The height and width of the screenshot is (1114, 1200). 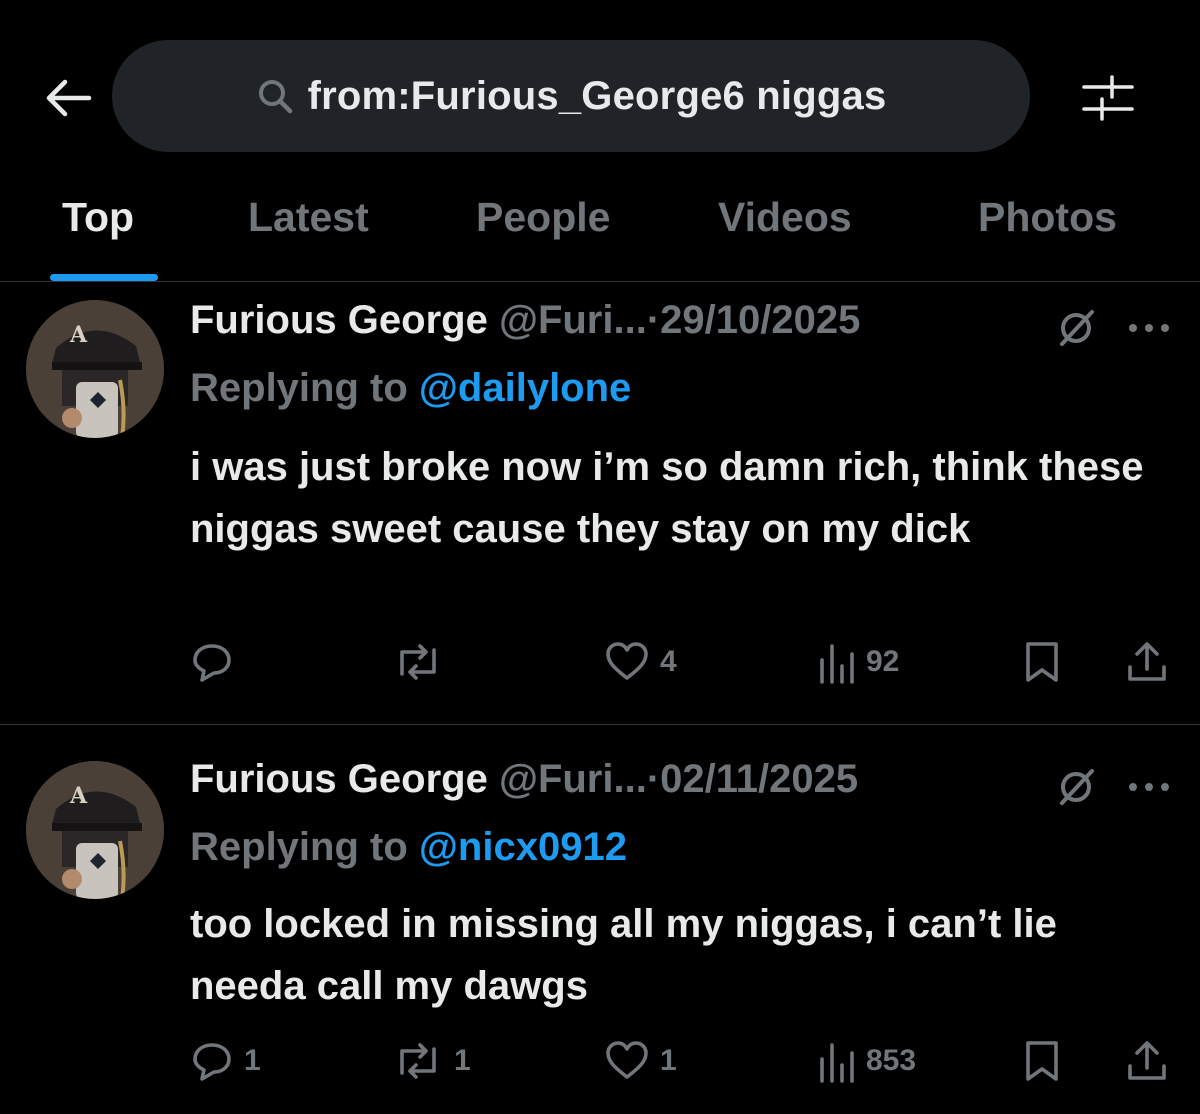 I want to click on like-button: 4, so click(x=640, y=662).